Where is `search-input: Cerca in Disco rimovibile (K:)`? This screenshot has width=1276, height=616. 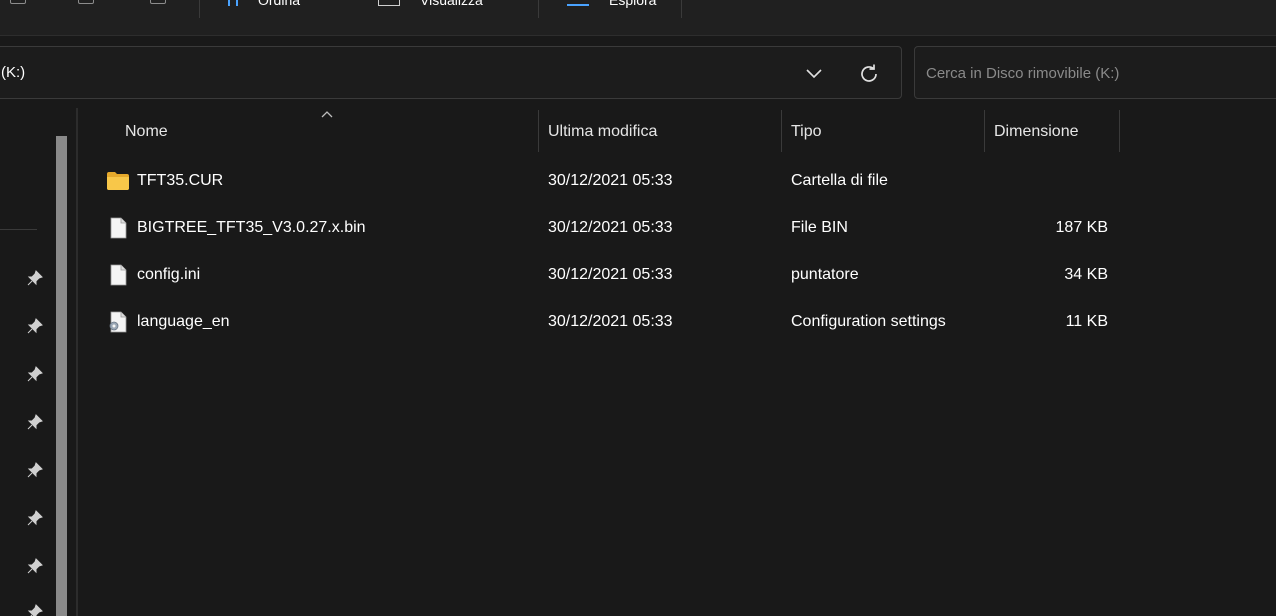
search-input: Cerca in Disco rimovibile (K:) is located at coordinates (1095, 72).